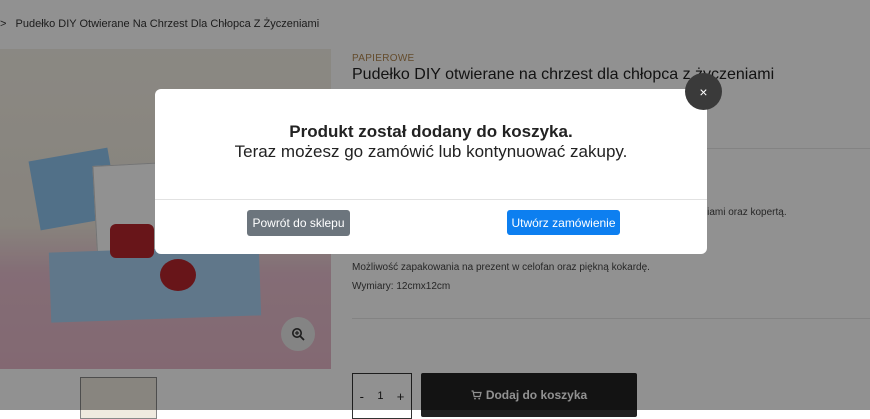 The width and height of the screenshot is (870, 419). Describe the element at coordinates (431, 199) in the screenshot. I see `modal-divider` at that location.